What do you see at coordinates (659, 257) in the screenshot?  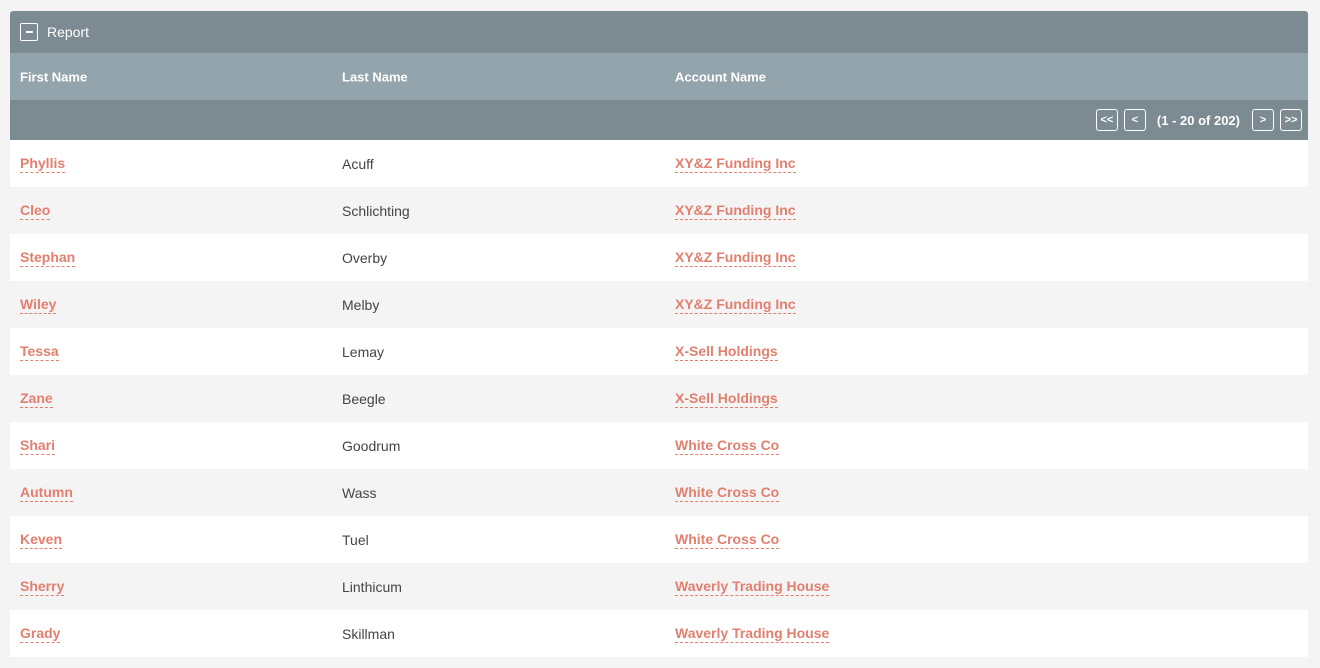 I see `table-row: Stephan Overby XY&Z Funding Inc` at bounding box center [659, 257].